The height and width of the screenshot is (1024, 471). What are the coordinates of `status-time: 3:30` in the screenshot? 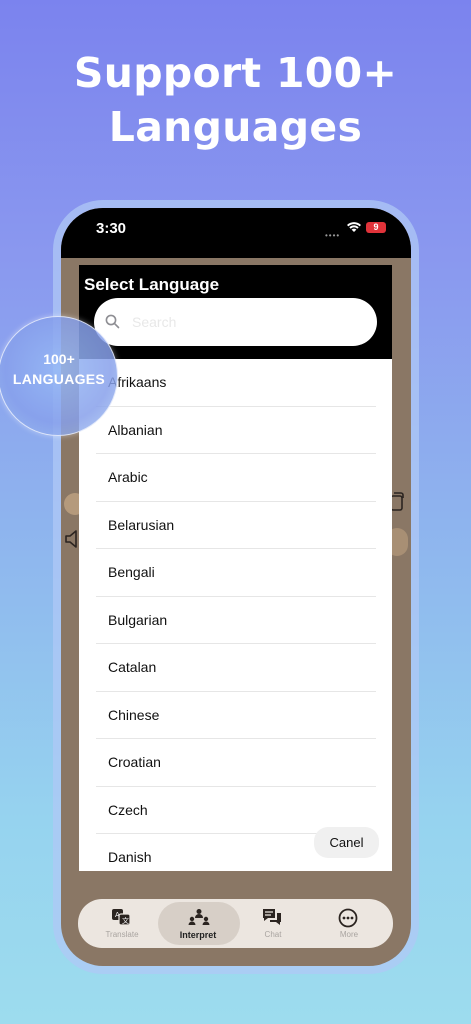 It's located at (111, 228).